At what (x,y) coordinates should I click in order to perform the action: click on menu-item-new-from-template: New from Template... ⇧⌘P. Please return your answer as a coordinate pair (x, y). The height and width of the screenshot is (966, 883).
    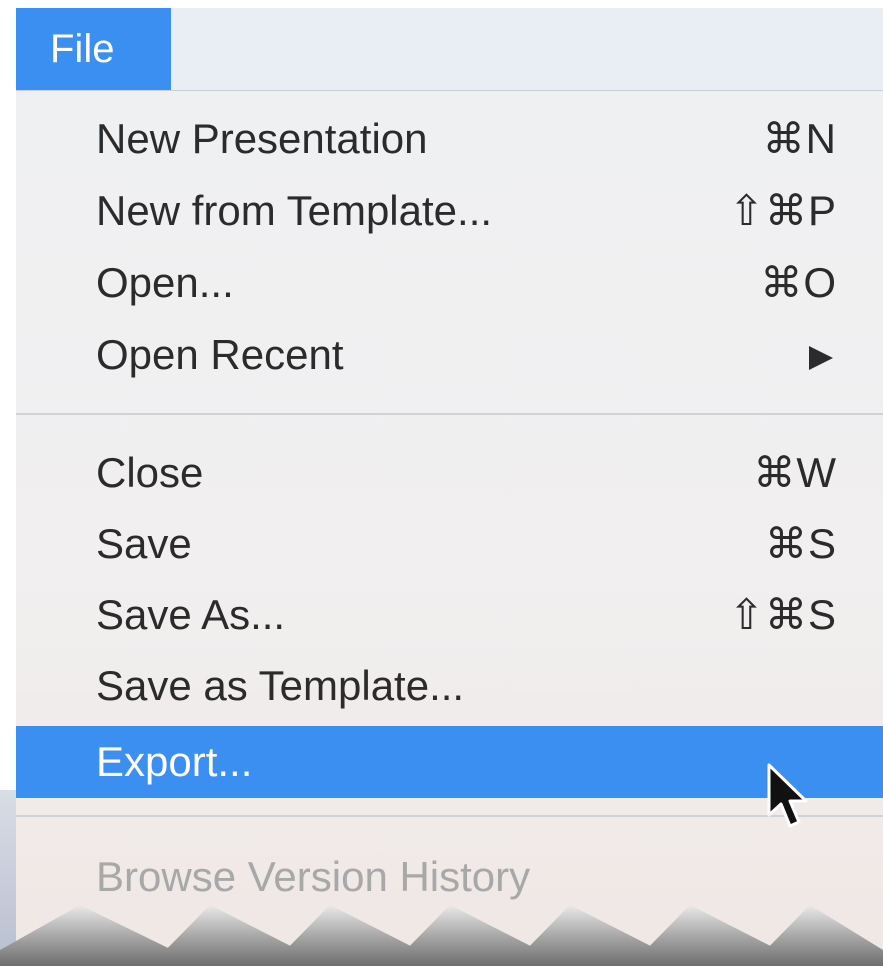
    Looking at the image, I should click on (449, 211).